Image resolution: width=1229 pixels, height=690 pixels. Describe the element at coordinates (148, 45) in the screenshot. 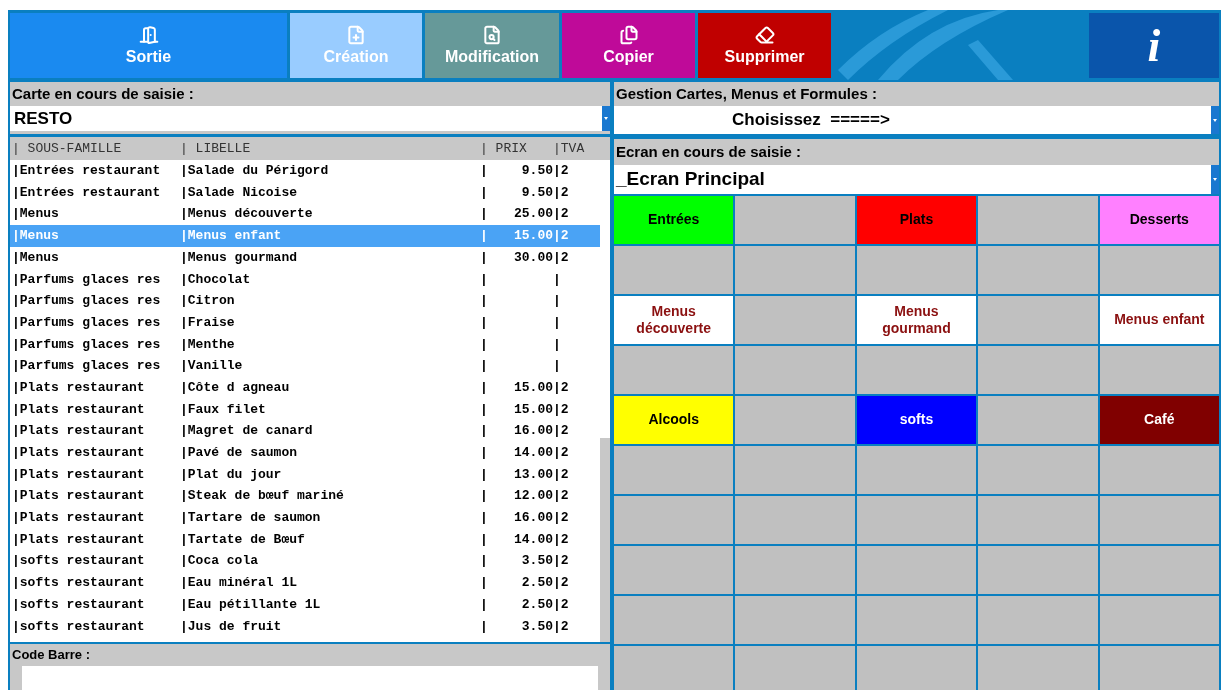

I see `toolbar-button: Sortie` at that location.